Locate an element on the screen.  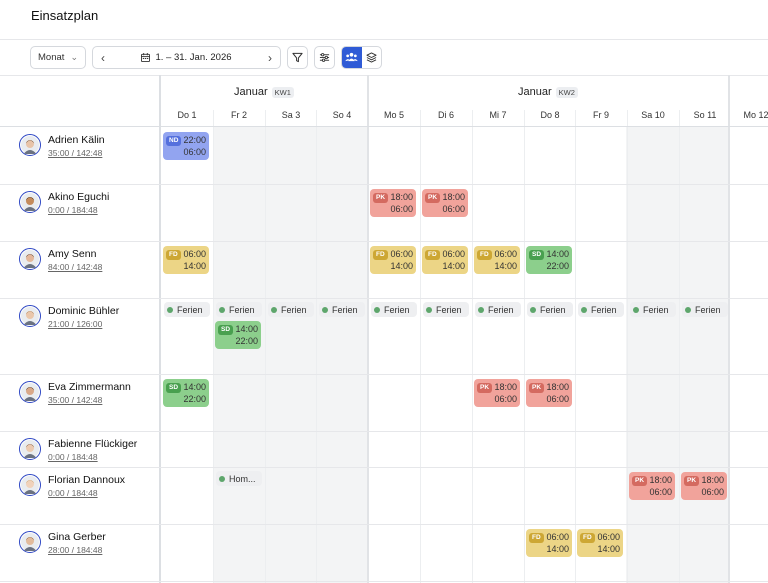
employee-info: Akino Eguchi 0:00 / 184:48 is located at coordinates (78, 203).